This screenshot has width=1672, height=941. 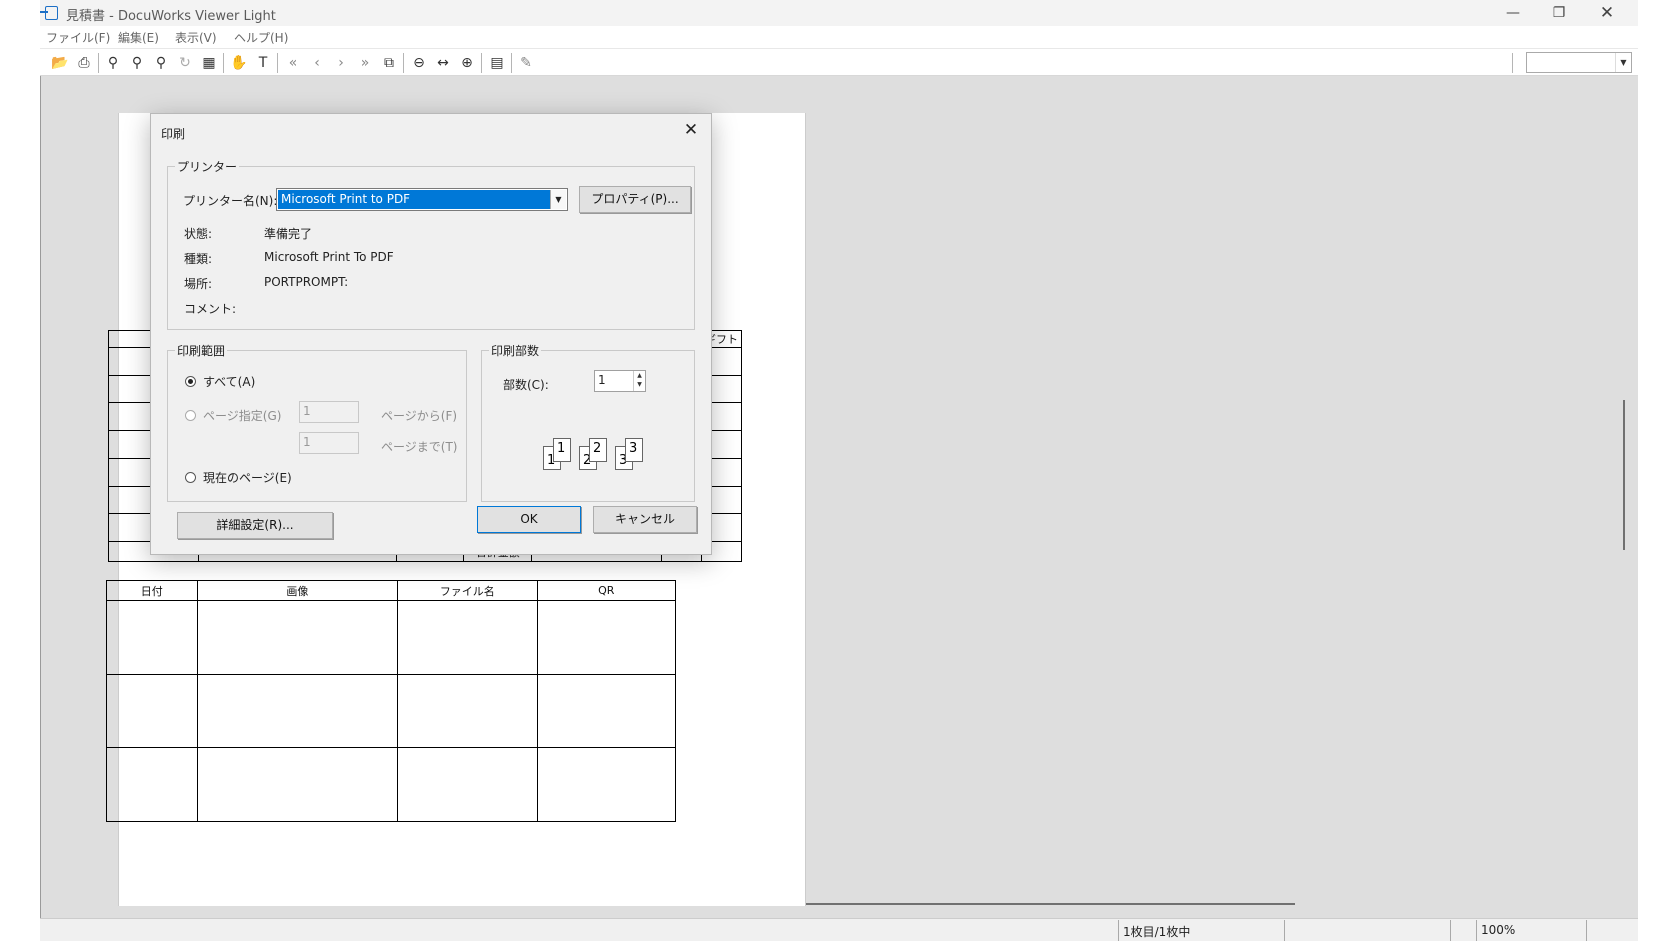 What do you see at coordinates (190, 381) in the screenshot?
I see `print-all-radio` at bounding box center [190, 381].